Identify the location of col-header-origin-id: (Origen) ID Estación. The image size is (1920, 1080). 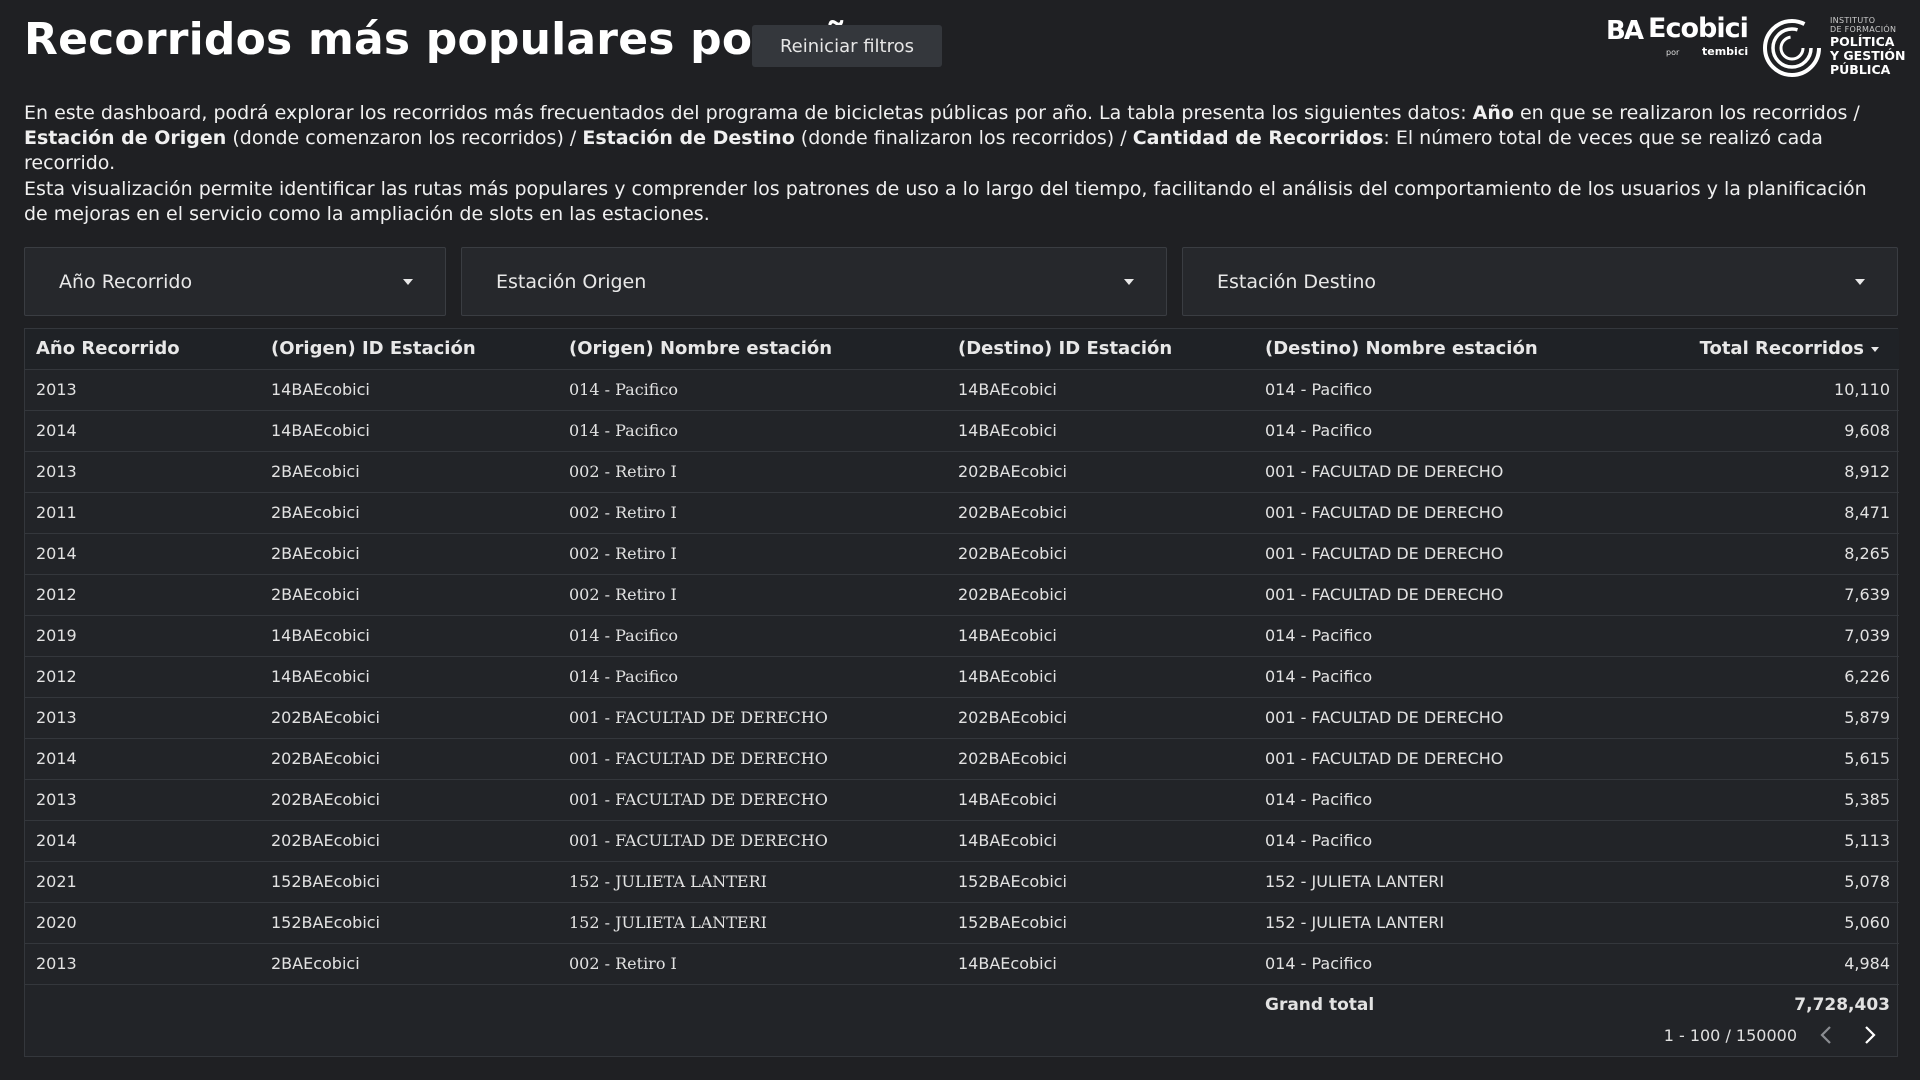
(409, 349).